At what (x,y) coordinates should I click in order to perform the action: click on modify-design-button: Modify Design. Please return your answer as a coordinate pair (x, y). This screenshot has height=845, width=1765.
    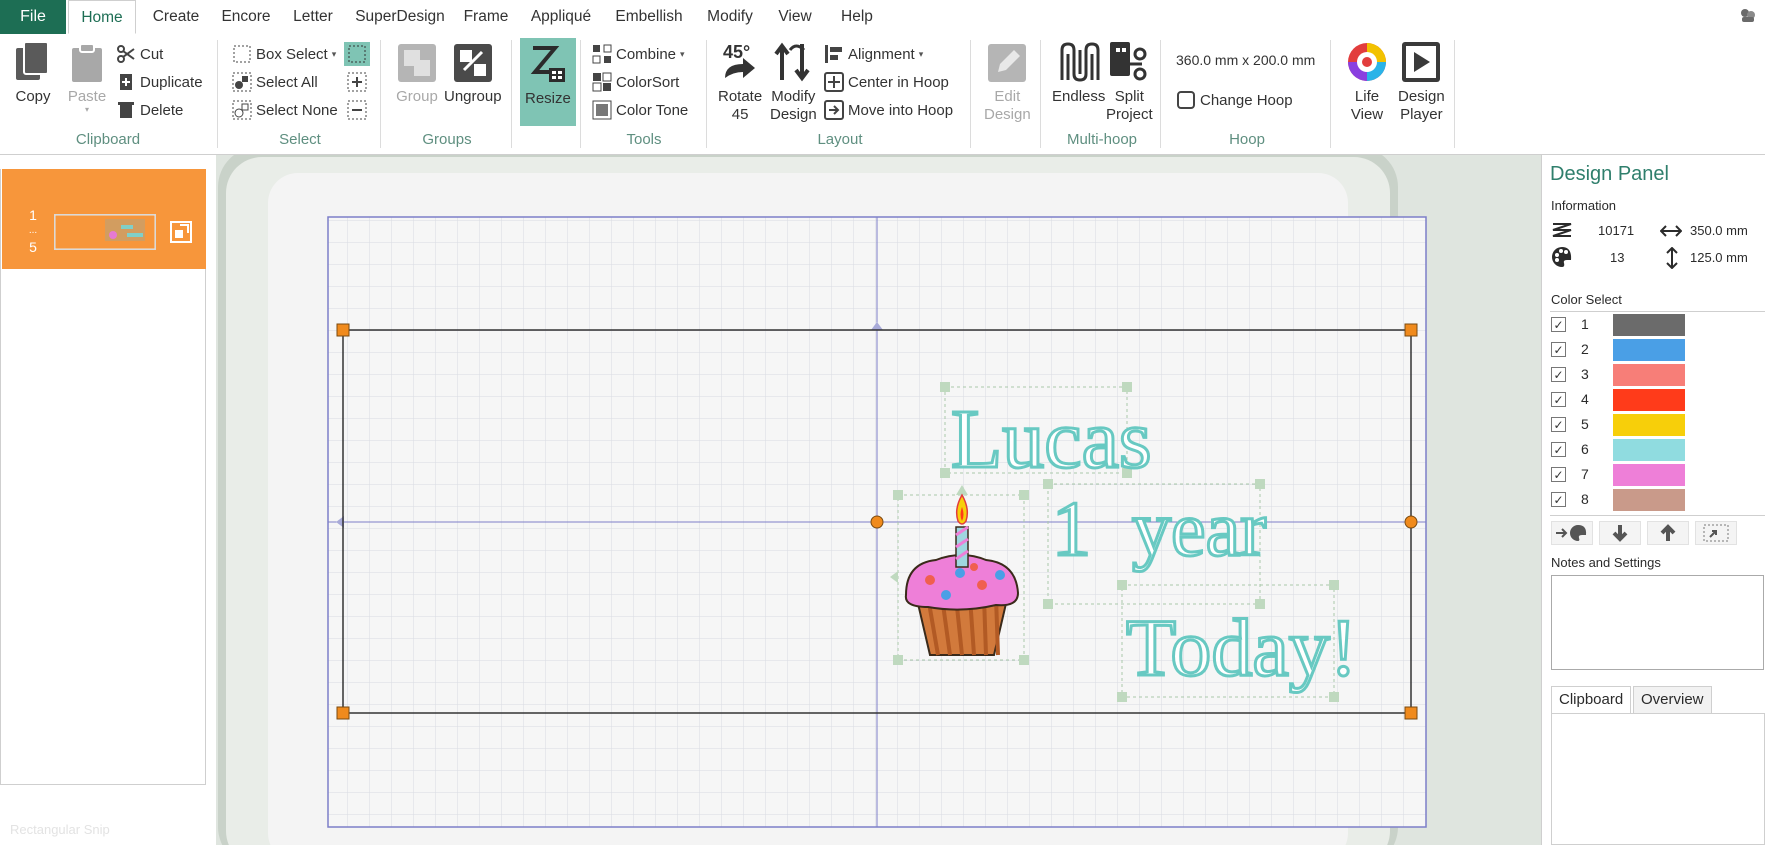
    Looking at the image, I should click on (793, 82).